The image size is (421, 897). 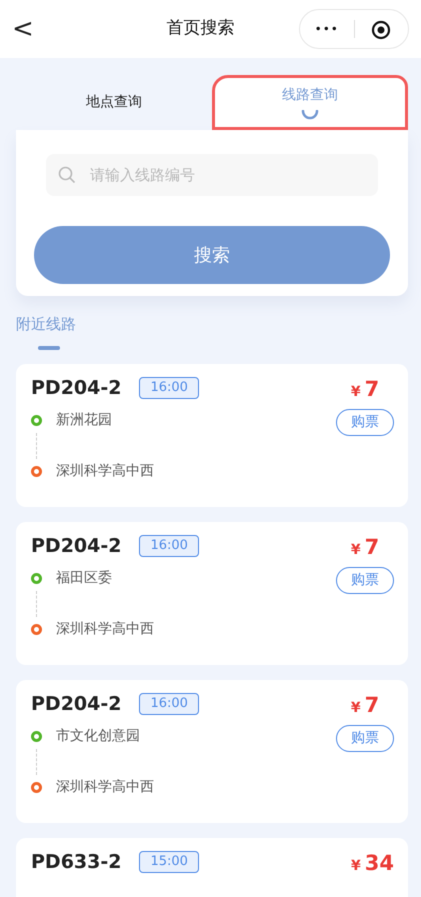 What do you see at coordinates (212, 175) in the screenshot?
I see `search-field: 请输入线路编号` at bounding box center [212, 175].